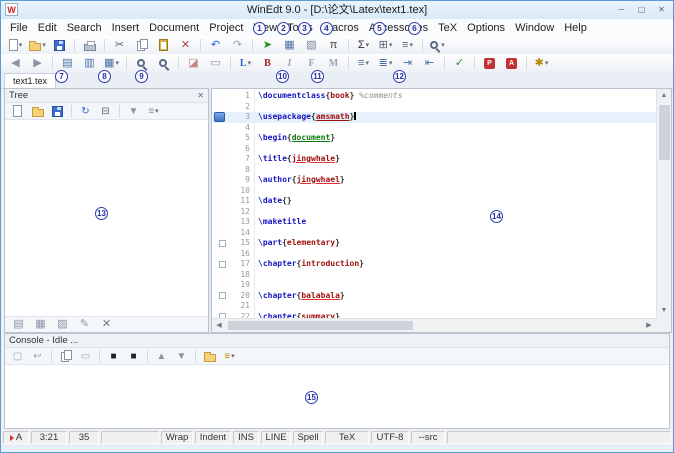 Image resolution: width=674 pixels, height=453 pixels. What do you see at coordinates (447, 28) in the screenshot?
I see `menu-tex: TeX` at bounding box center [447, 28].